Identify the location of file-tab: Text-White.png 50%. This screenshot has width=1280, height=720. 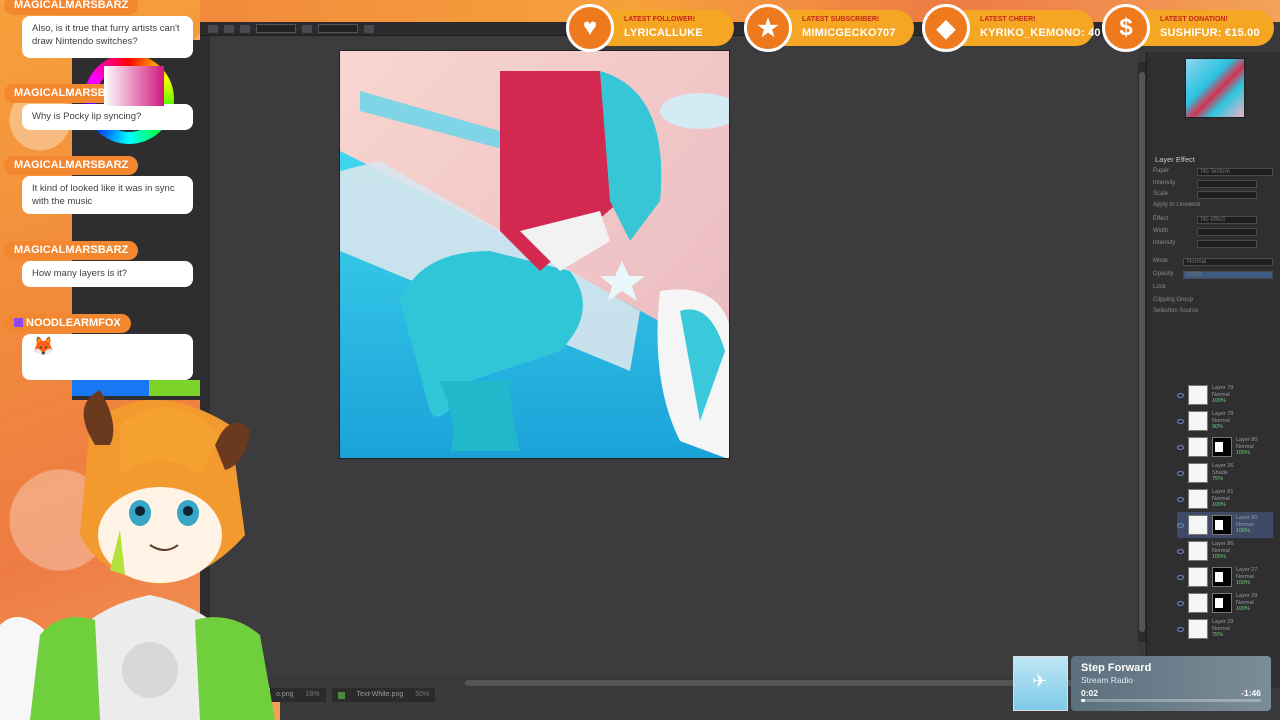
(383, 695).